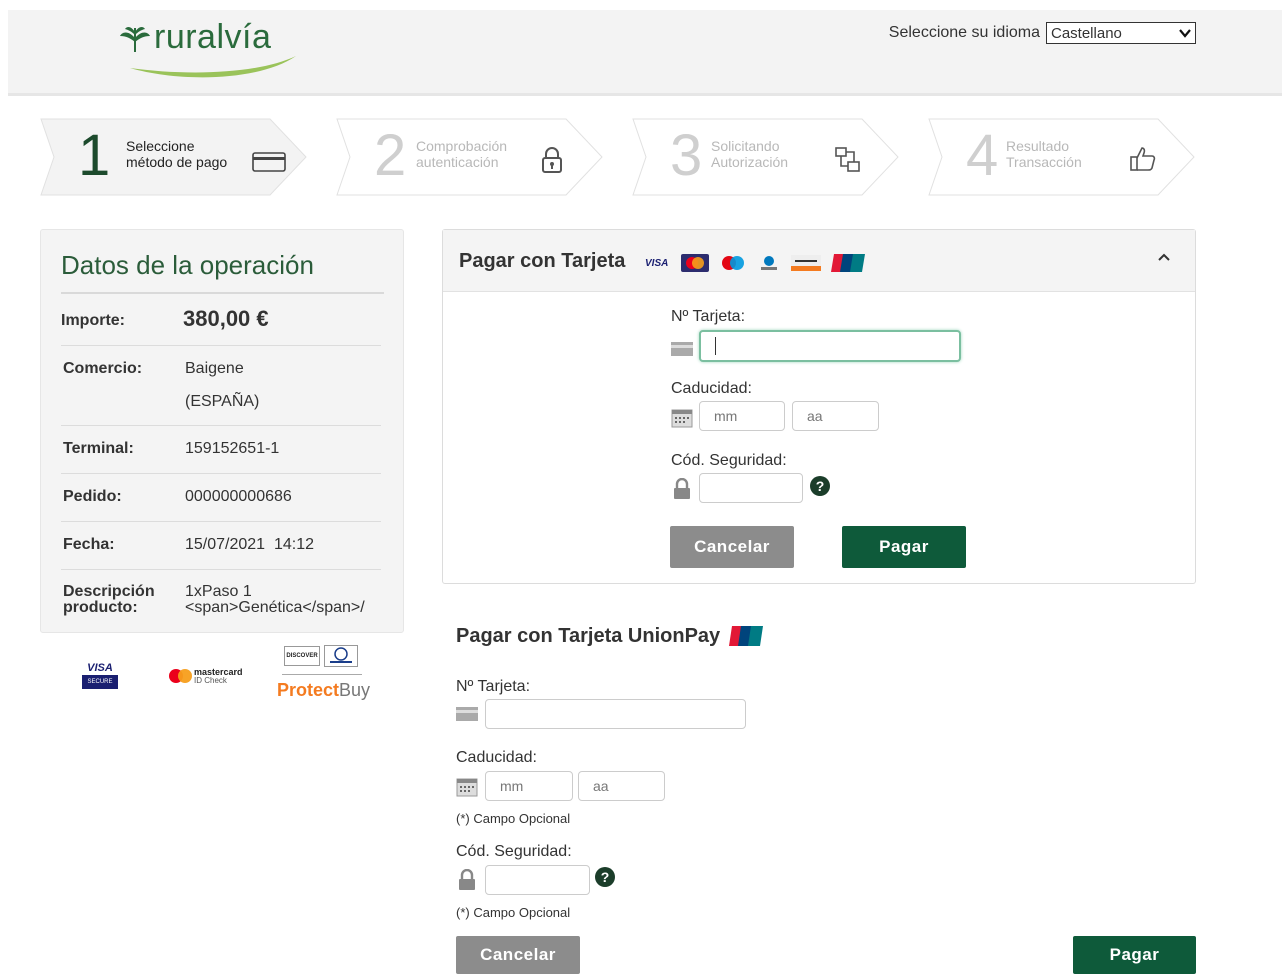 This screenshot has height=974, width=1282. Describe the element at coordinates (514, 851) in the screenshot. I see `unionpay-cvv-label: Cód. Seguridad:` at that location.